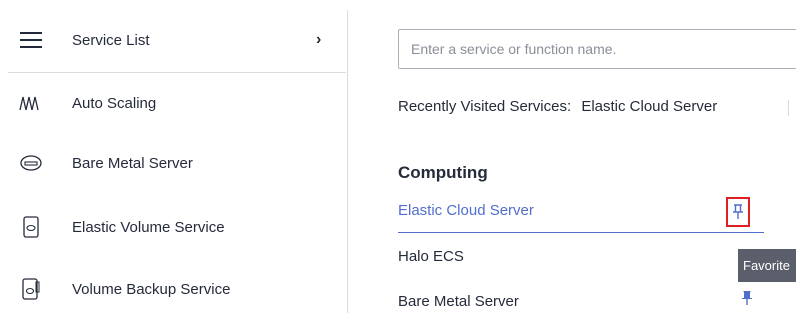 Image resolution: width=796 pixels, height=314 pixels. What do you see at coordinates (173, 40) in the screenshot?
I see `service-list-toggle: Service List ›` at bounding box center [173, 40].